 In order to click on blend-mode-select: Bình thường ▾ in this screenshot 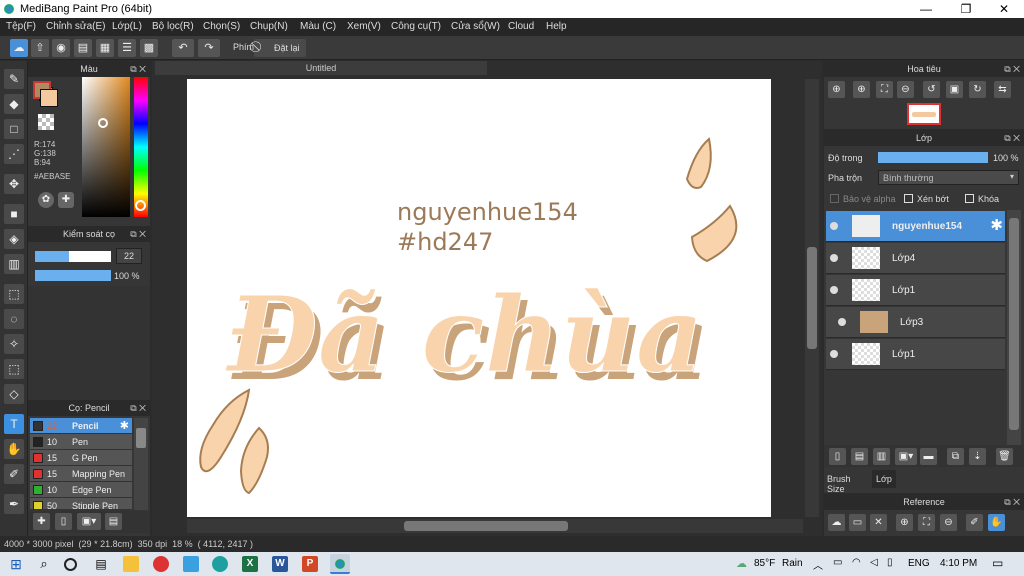, I will do `click(948, 177)`.